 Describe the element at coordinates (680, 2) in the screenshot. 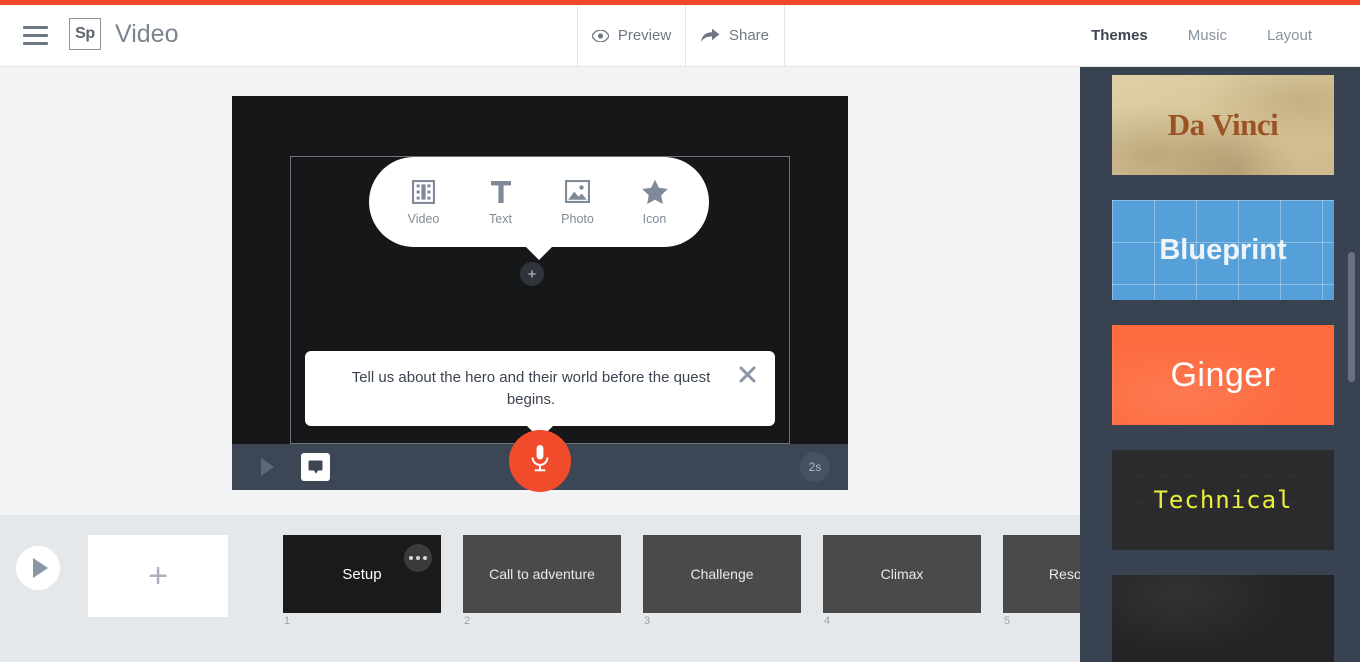

I see `top-accent-bar` at that location.